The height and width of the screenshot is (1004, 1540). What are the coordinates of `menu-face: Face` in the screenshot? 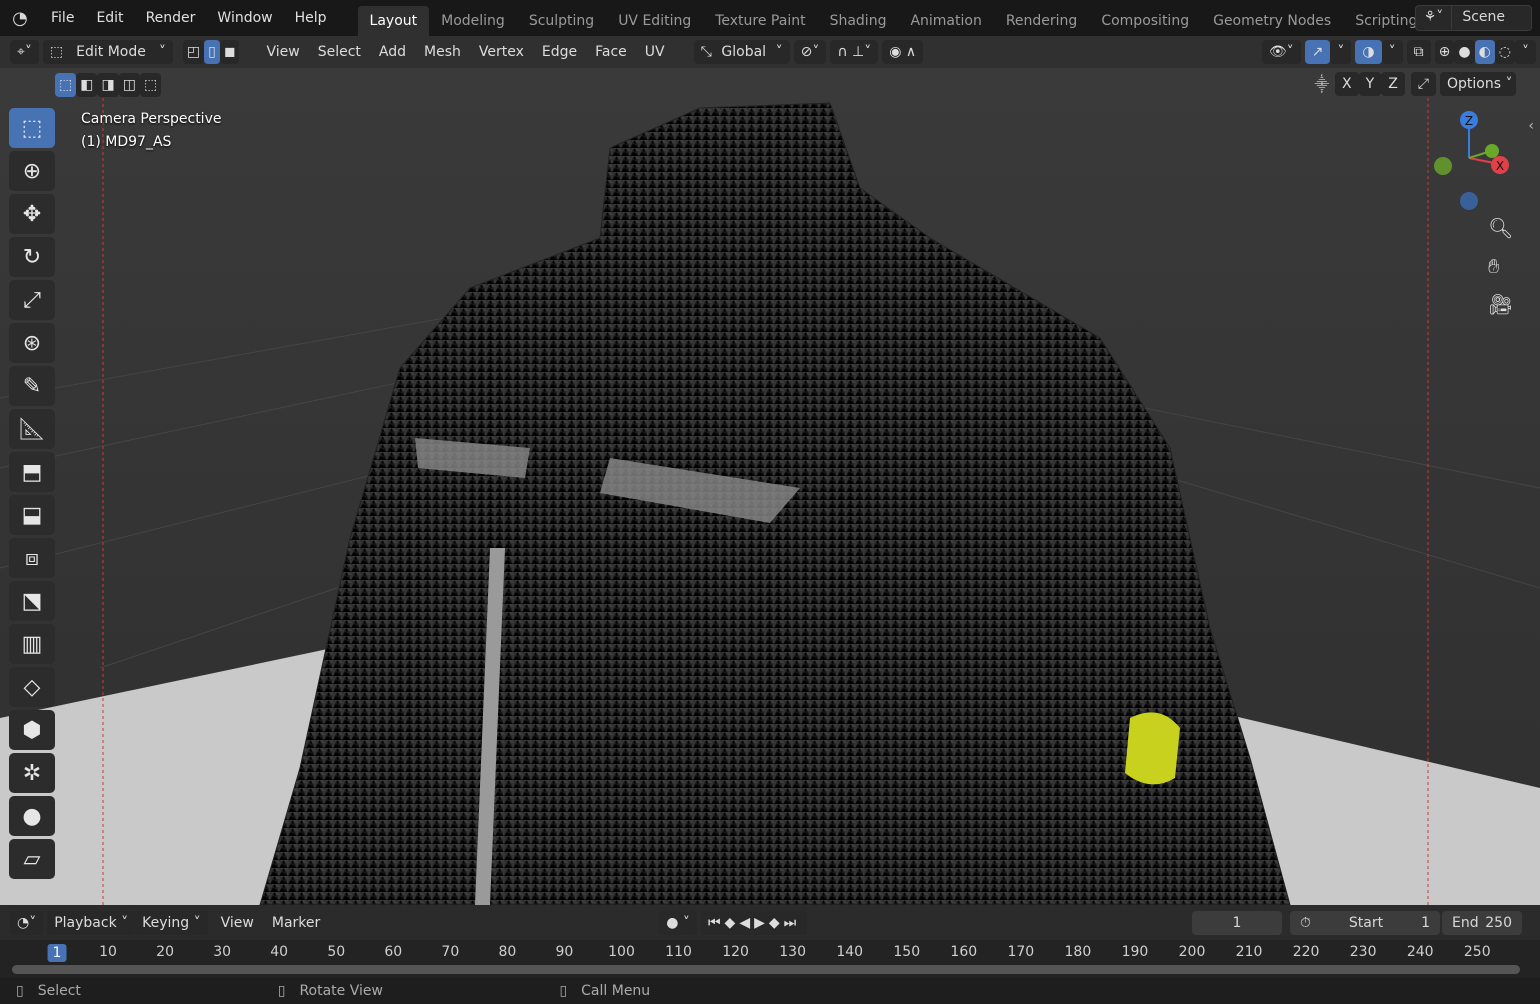 It's located at (611, 52).